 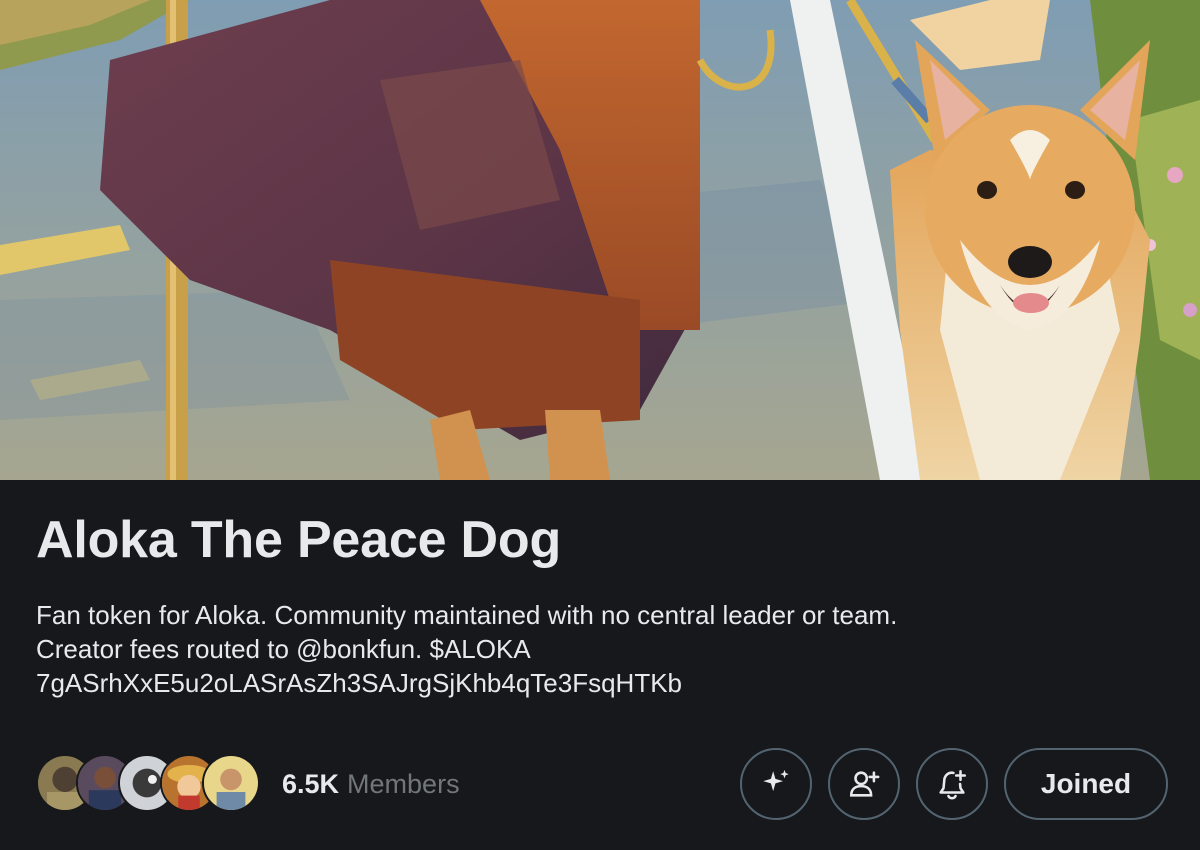 I want to click on add-person-icon, so click(x=864, y=784).